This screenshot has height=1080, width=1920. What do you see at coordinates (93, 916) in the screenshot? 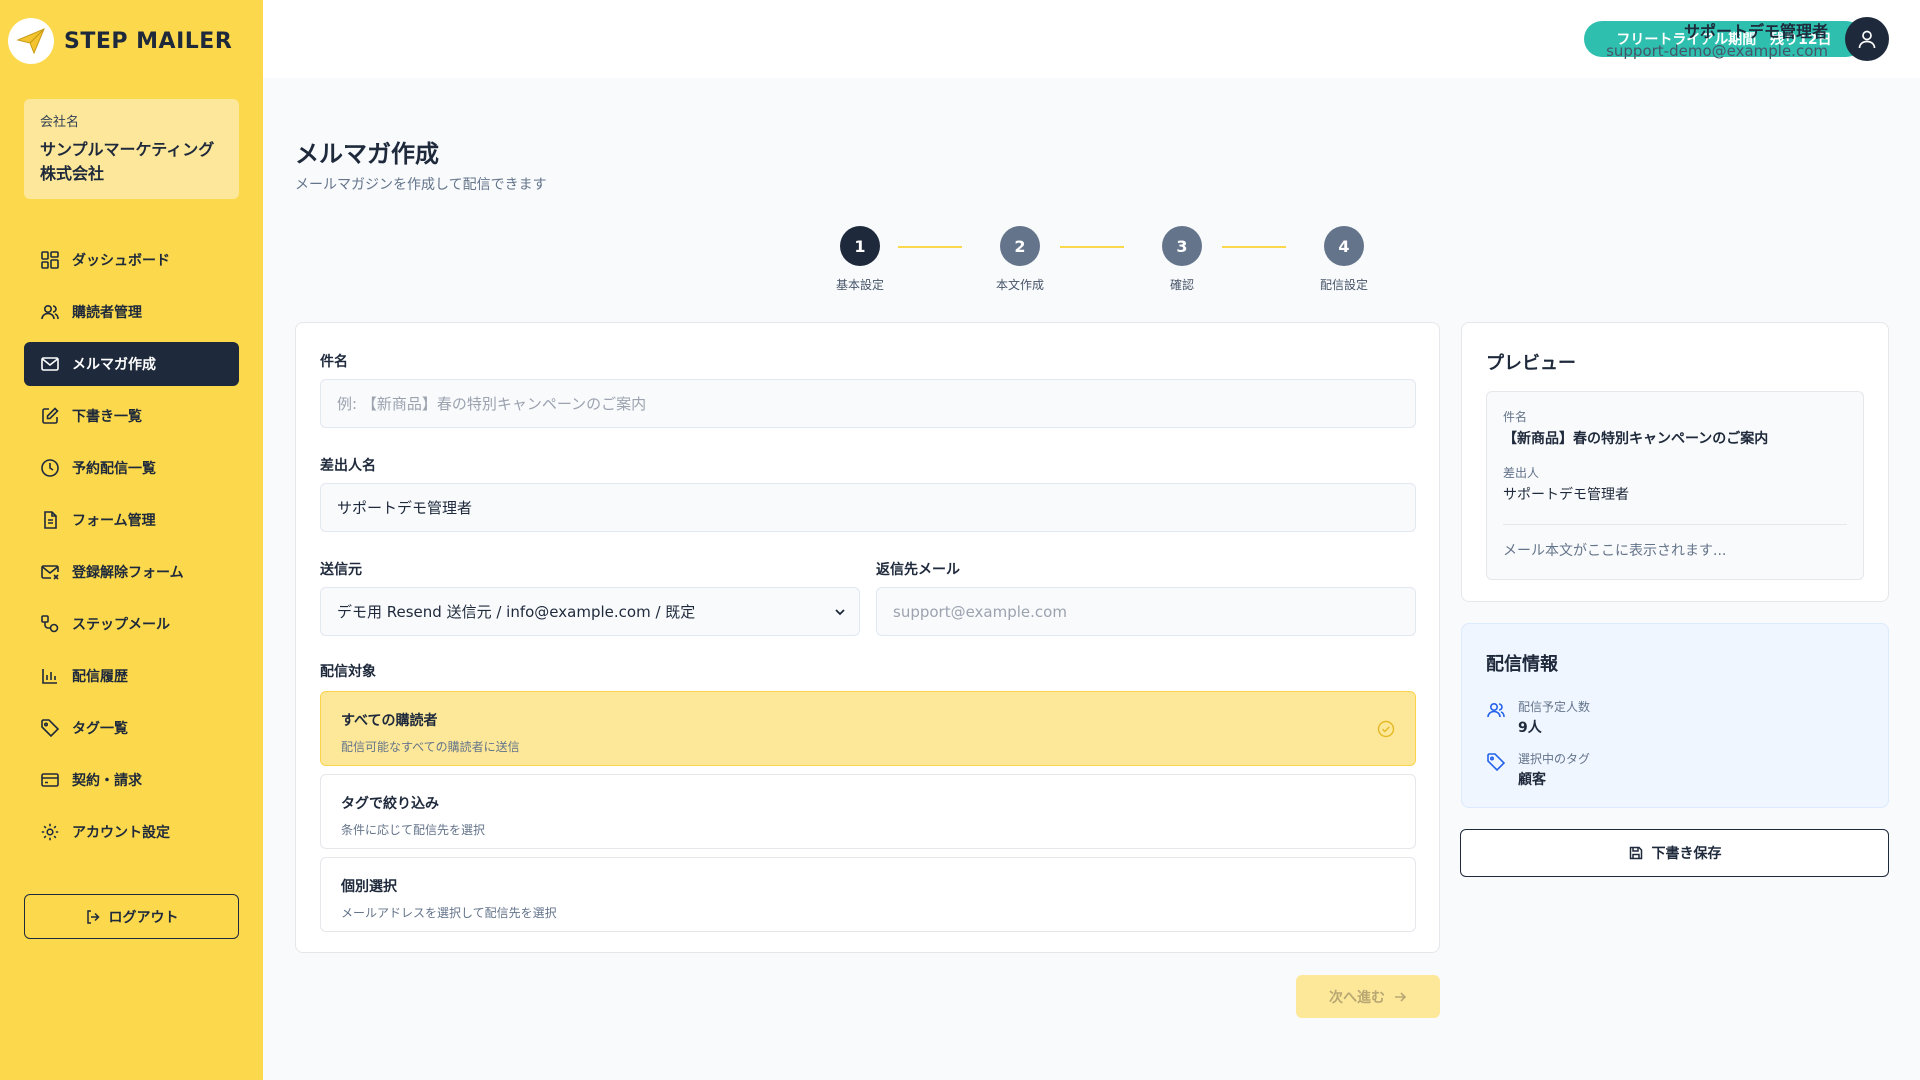
I see `logout-icon` at bounding box center [93, 916].